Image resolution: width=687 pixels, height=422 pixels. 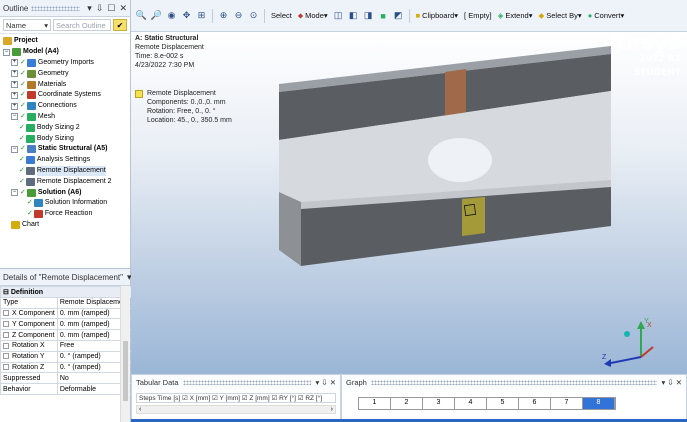 I want to click on step-selector: 12345678, so click(x=487, y=403).